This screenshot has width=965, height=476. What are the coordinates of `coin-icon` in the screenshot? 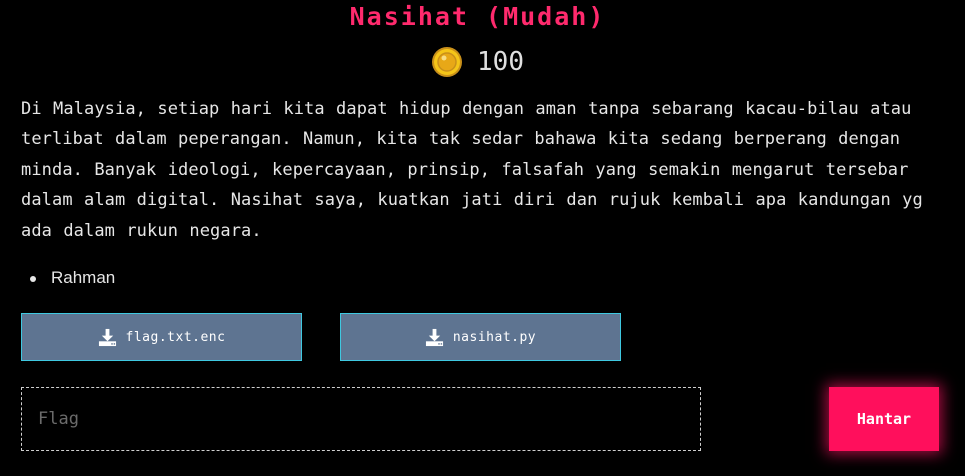 It's located at (447, 62).